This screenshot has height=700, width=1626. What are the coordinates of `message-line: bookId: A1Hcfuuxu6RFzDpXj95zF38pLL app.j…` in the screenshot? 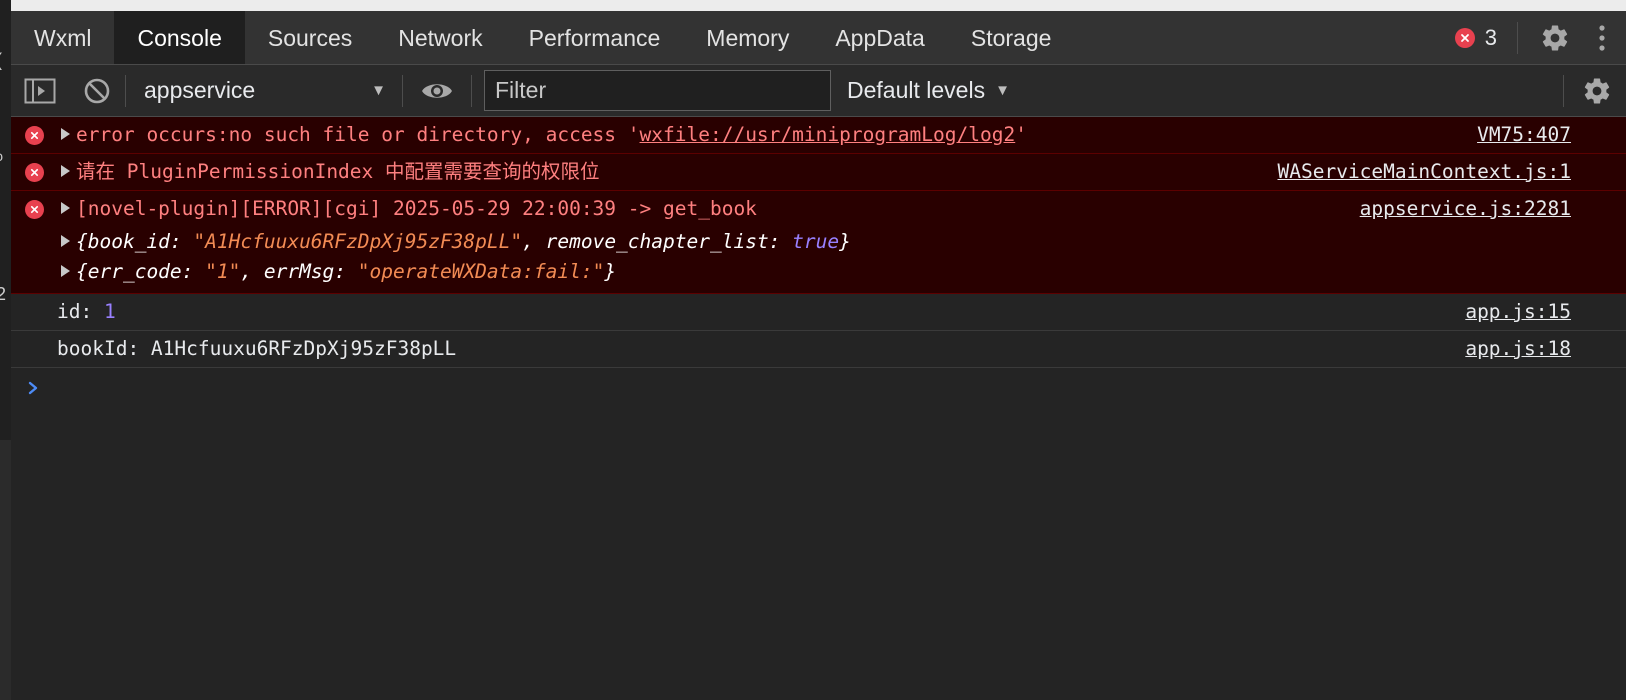 It's located at (818, 349).